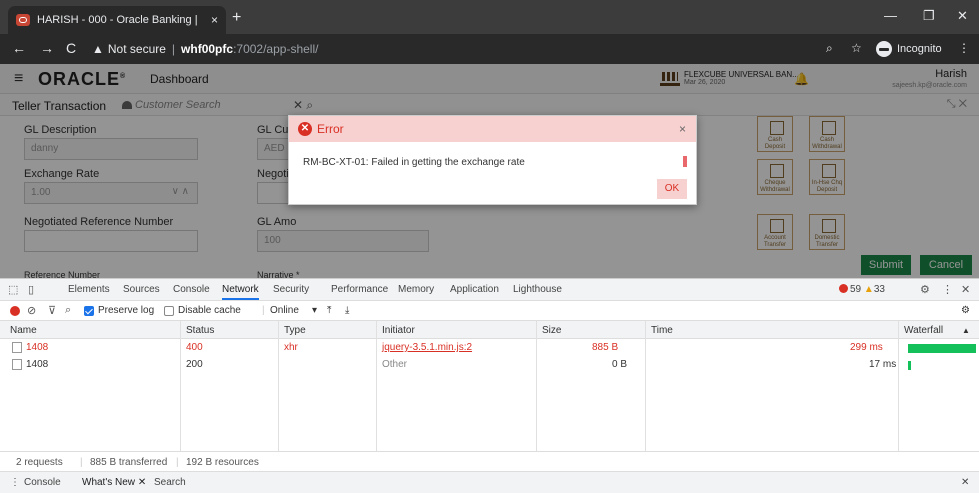 The width and height of the screenshot is (979, 493). What do you see at coordinates (136, 49) in the screenshot?
I see `not-secure-label: Not secure` at bounding box center [136, 49].